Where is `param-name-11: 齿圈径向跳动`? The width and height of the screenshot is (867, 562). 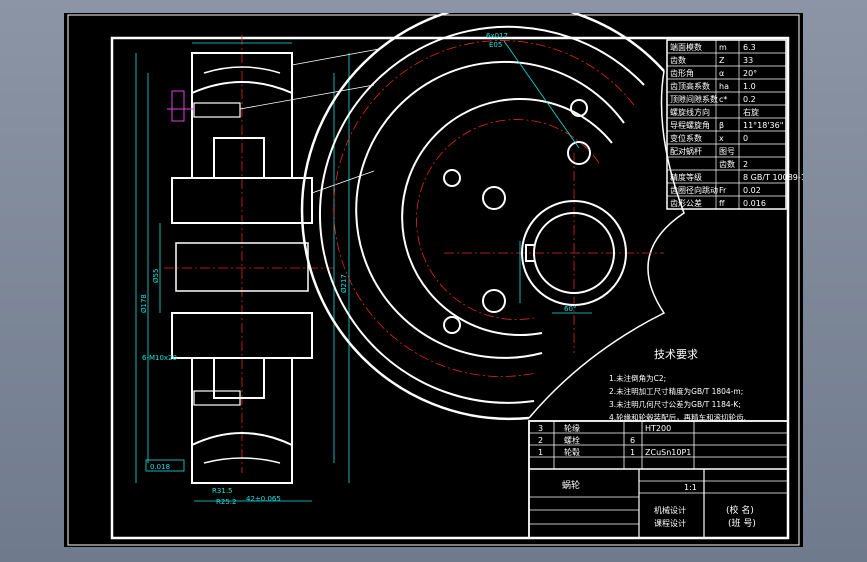
param-name-11: 齿圈径向跳动 is located at coordinates (694, 190).